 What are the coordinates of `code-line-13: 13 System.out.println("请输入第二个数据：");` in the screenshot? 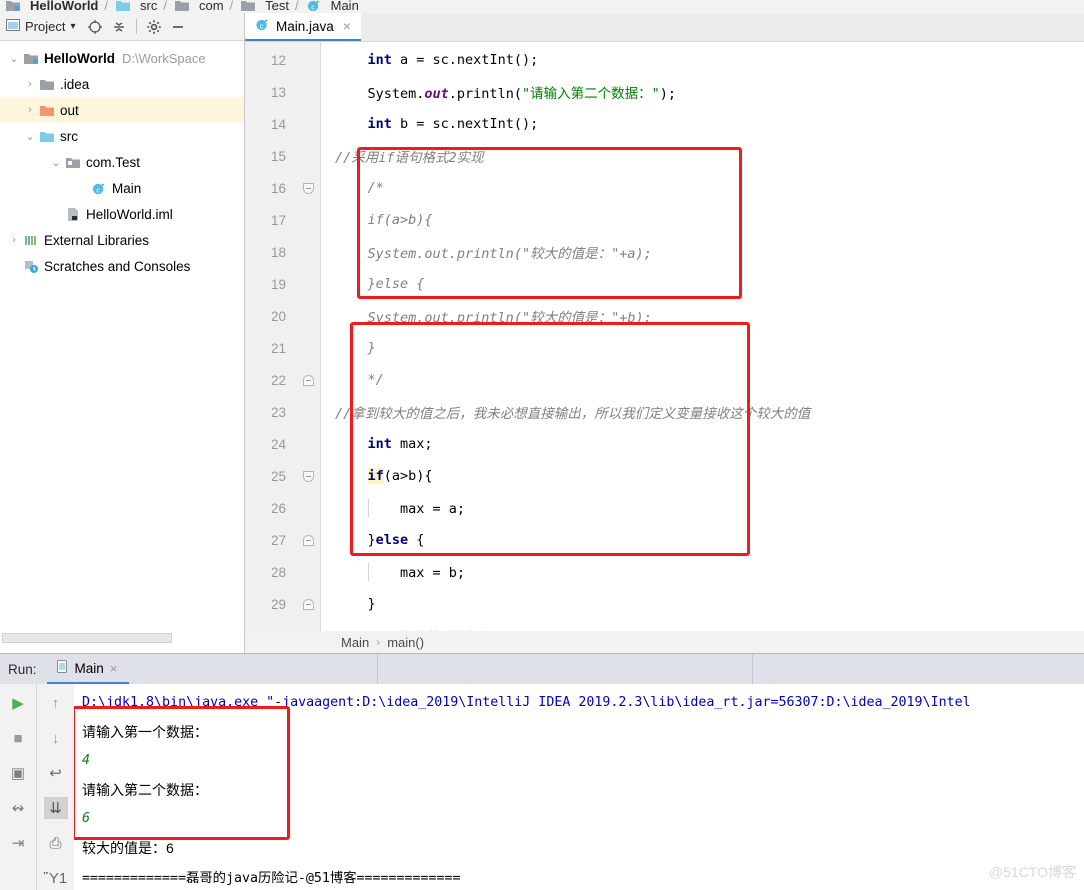 It's located at (664, 92).